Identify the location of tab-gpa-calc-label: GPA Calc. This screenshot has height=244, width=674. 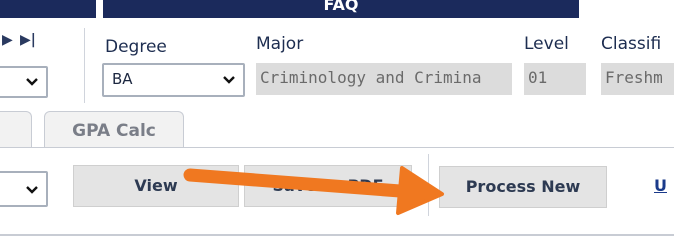
(114, 131).